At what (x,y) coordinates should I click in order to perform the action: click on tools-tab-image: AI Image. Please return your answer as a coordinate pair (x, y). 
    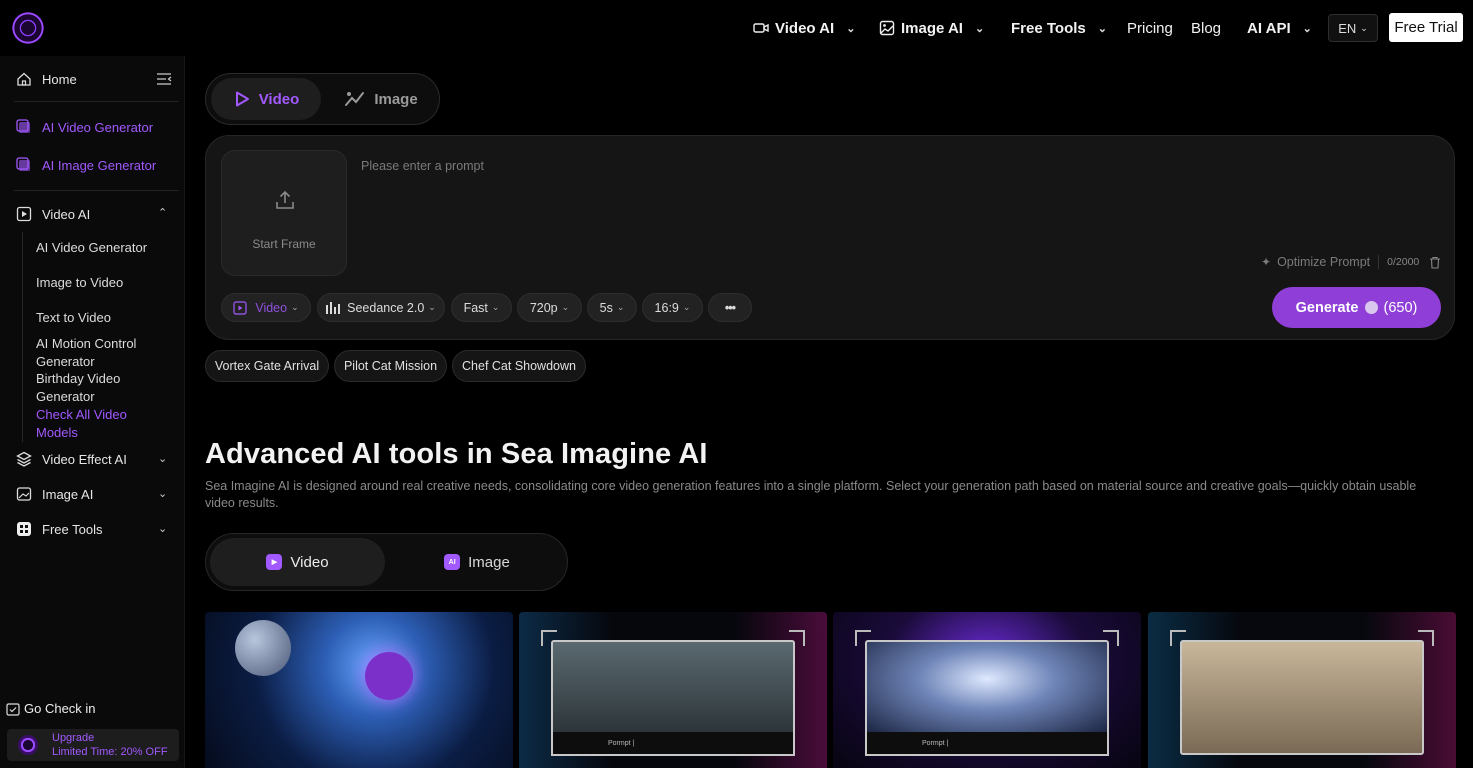
    Looking at the image, I should click on (477, 562).